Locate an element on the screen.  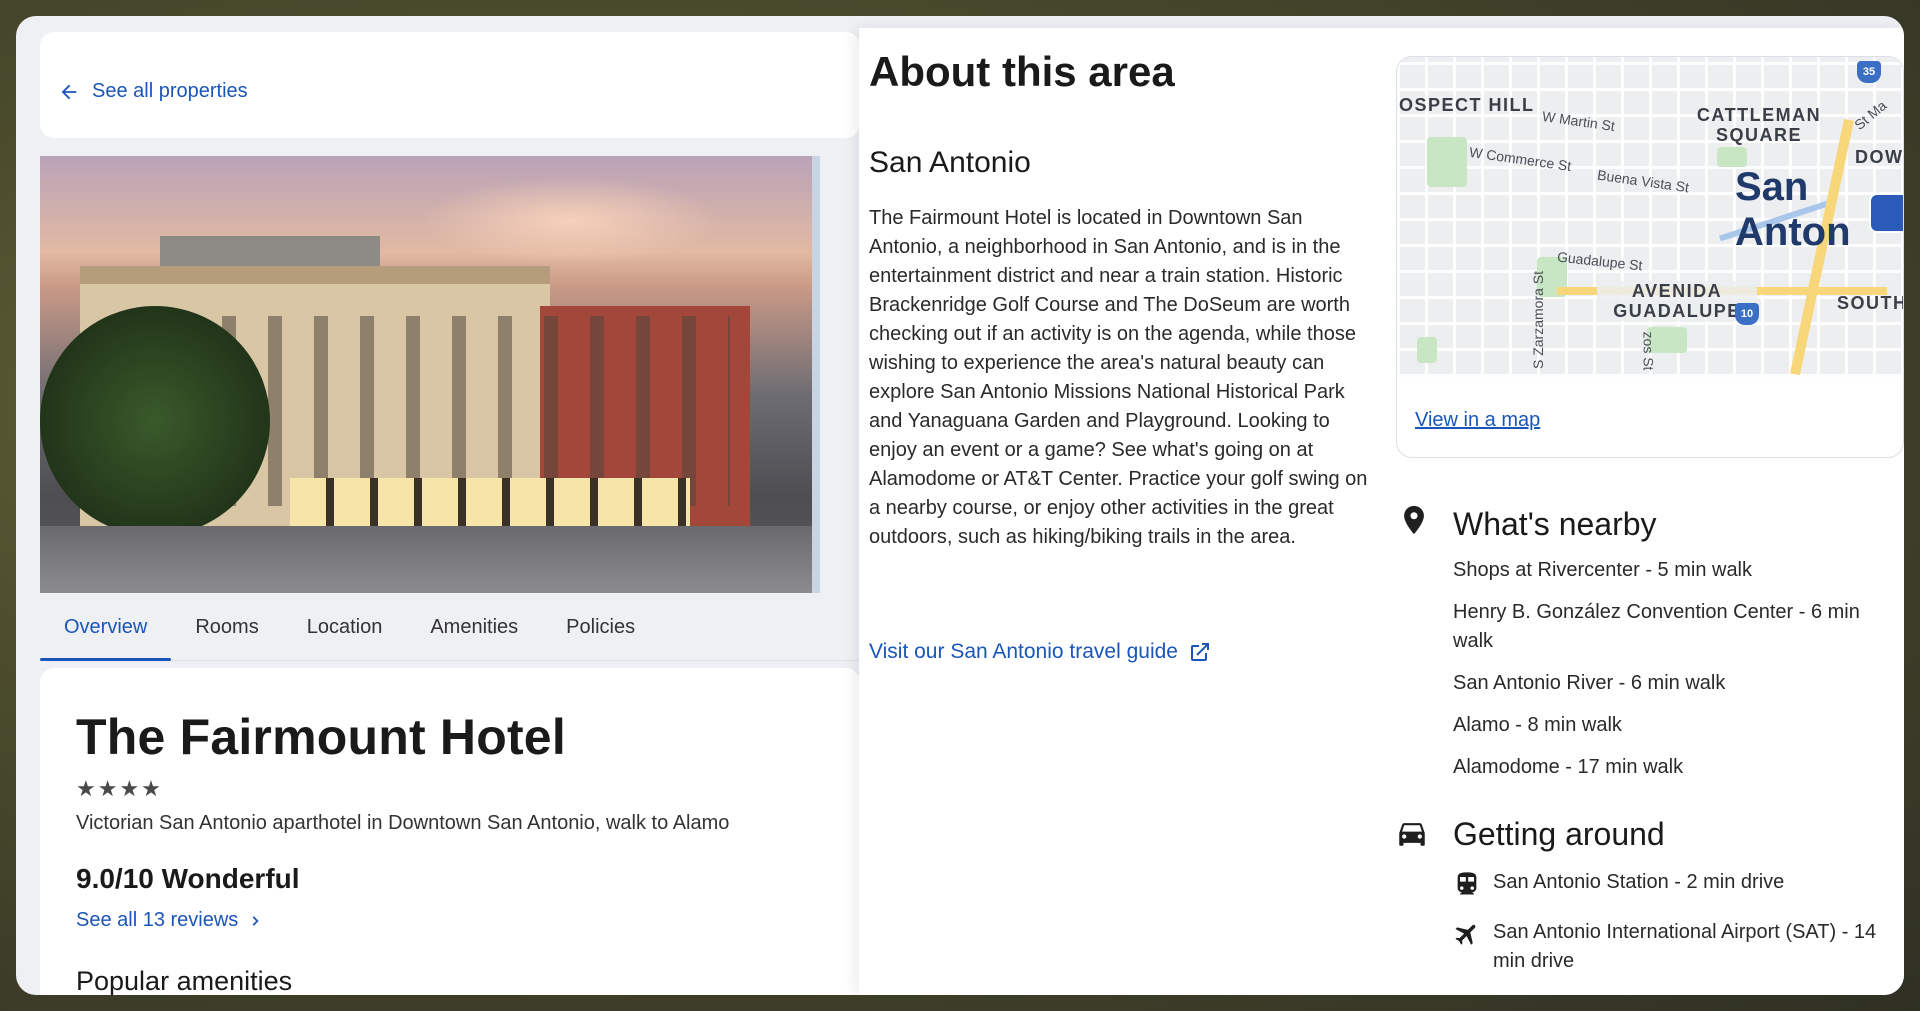
arrow-left-icon is located at coordinates (69, 91).